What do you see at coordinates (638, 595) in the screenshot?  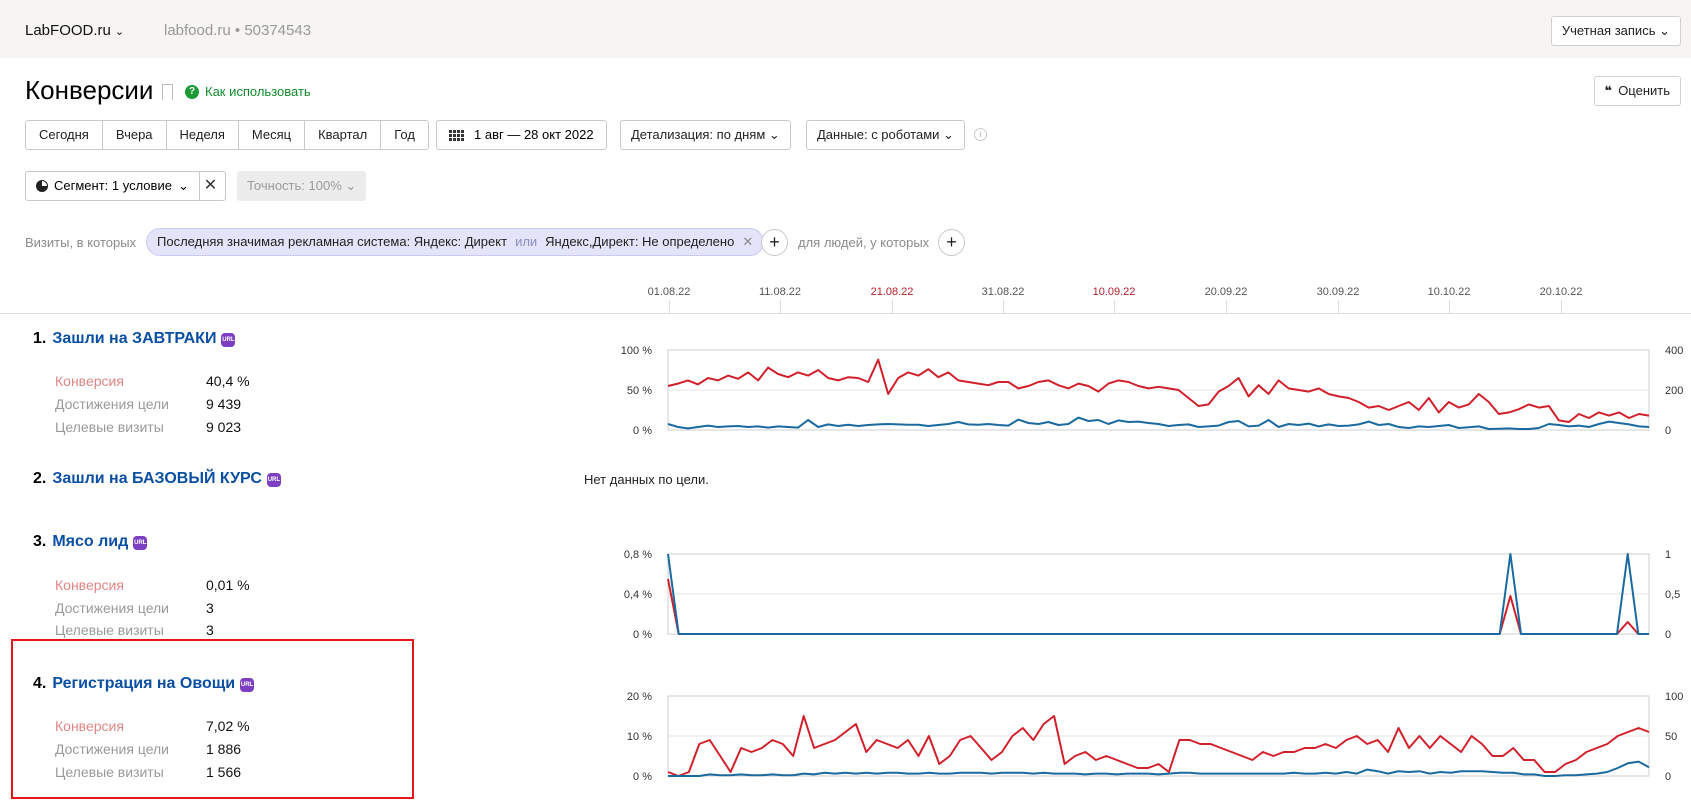 I see `left-axis-tick-label: 0,4 %` at bounding box center [638, 595].